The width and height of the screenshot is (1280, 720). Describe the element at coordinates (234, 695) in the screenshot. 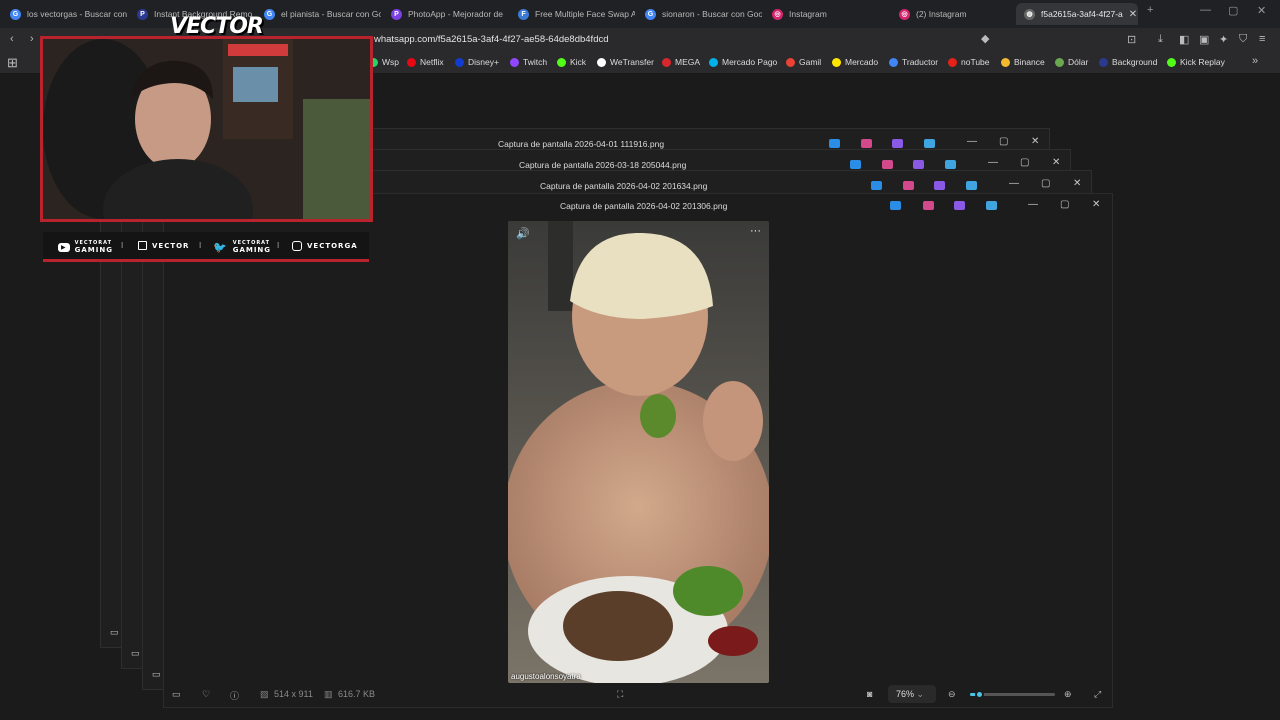

I see `info-icon: ⓘ` at that location.